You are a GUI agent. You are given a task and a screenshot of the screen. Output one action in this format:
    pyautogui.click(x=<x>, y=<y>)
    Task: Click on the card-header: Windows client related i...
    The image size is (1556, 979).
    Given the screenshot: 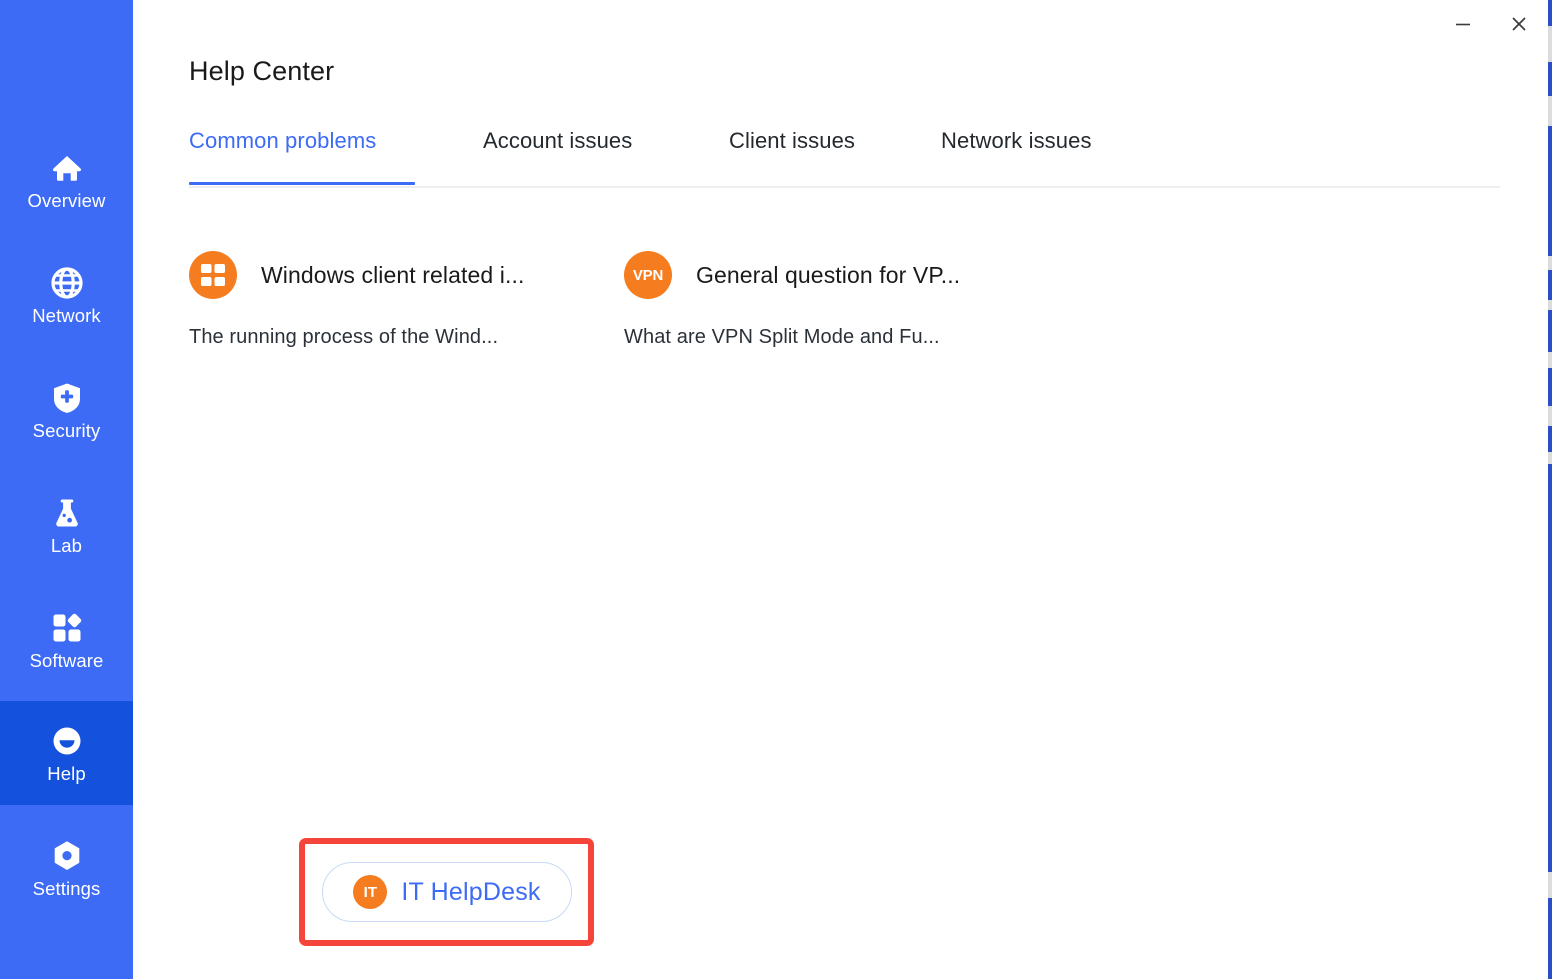 What is the action you would take?
    pyautogui.click(x=399, y=275)
    